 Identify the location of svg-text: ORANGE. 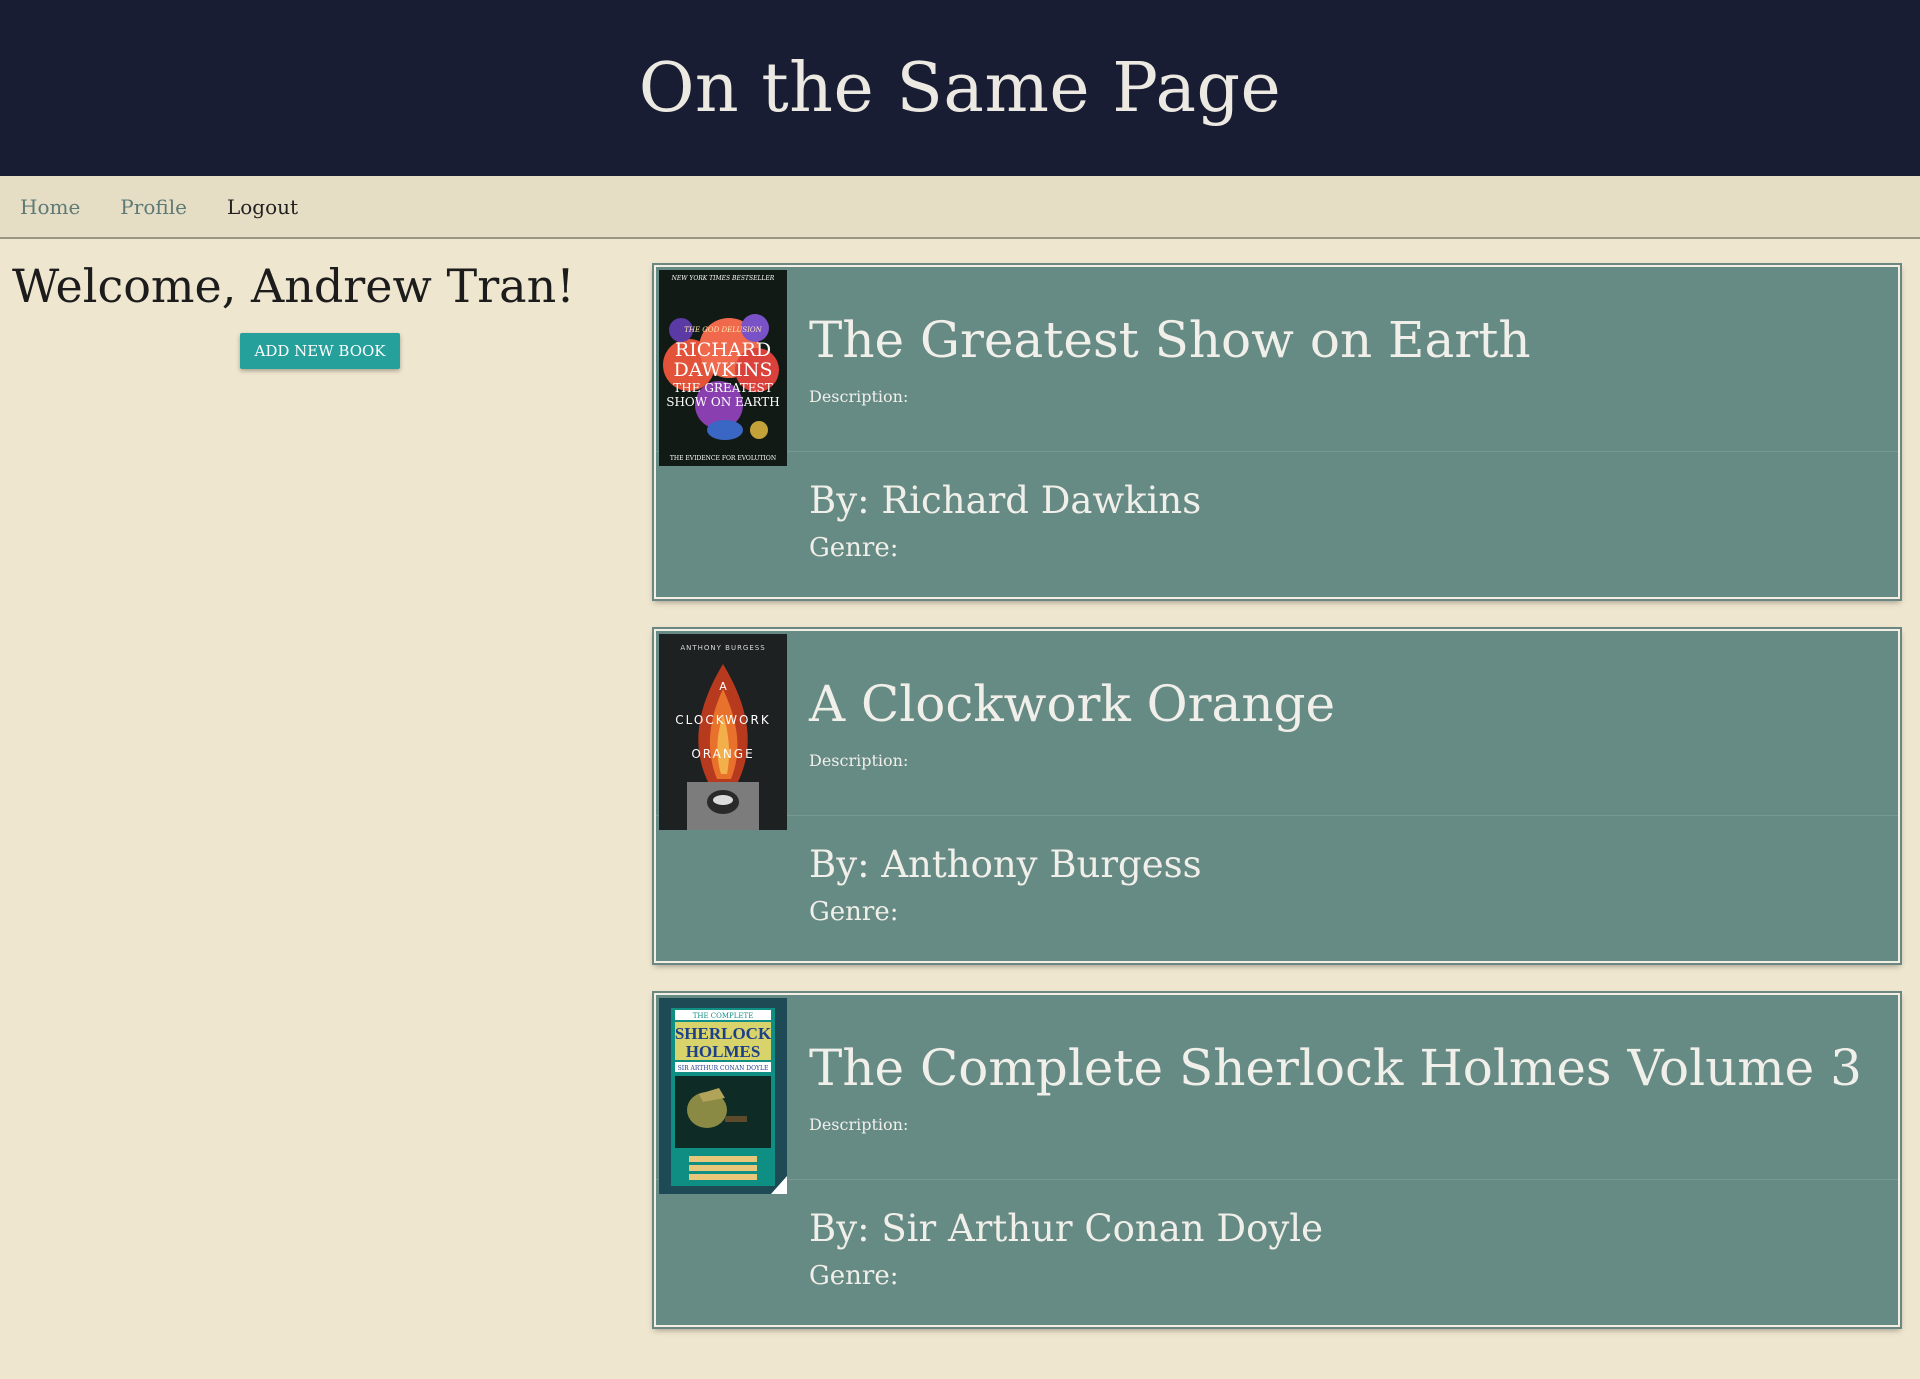
(722, 754).